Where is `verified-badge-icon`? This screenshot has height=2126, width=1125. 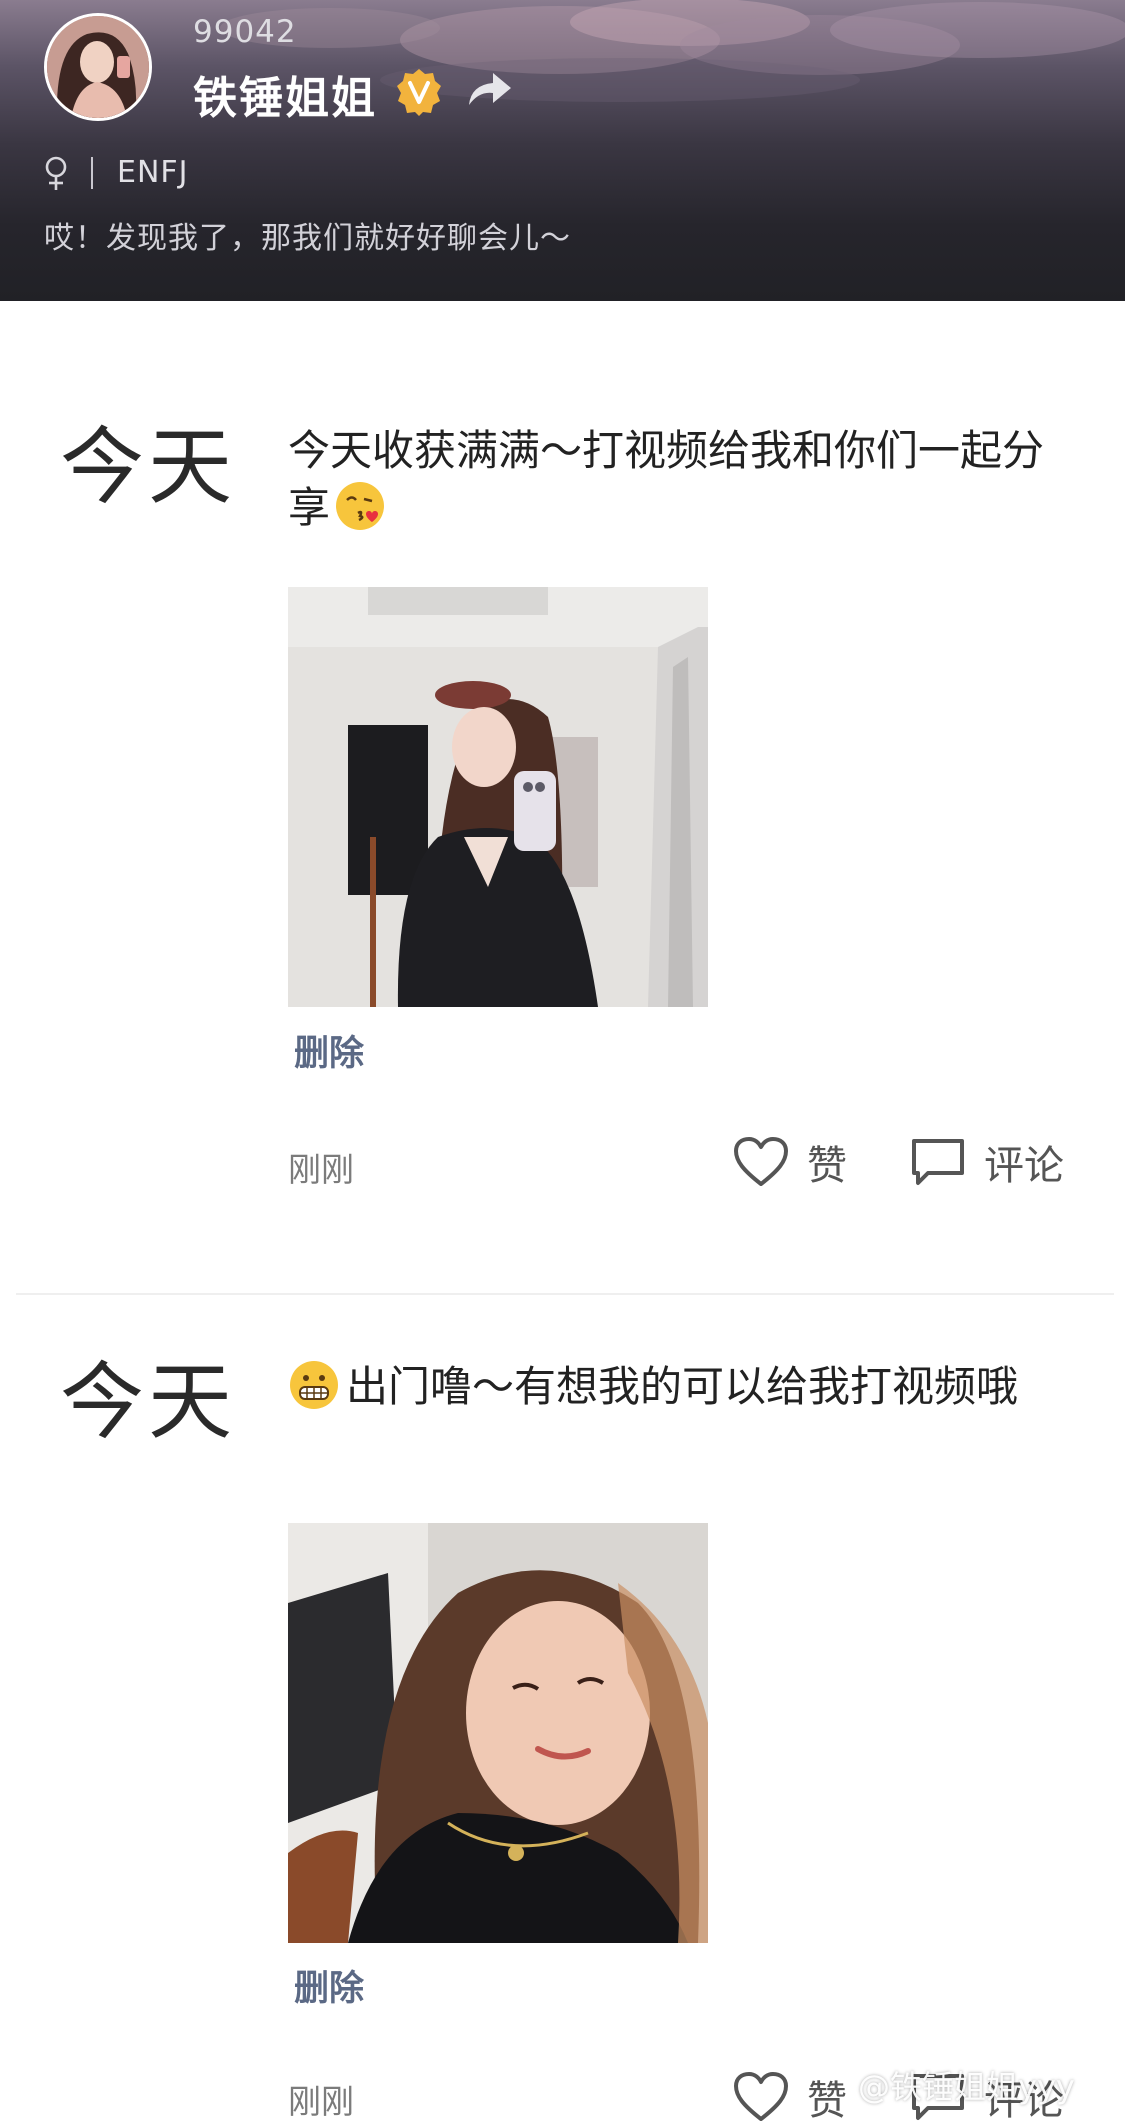
verified-badge-icon is located at coordinates (419, 92).